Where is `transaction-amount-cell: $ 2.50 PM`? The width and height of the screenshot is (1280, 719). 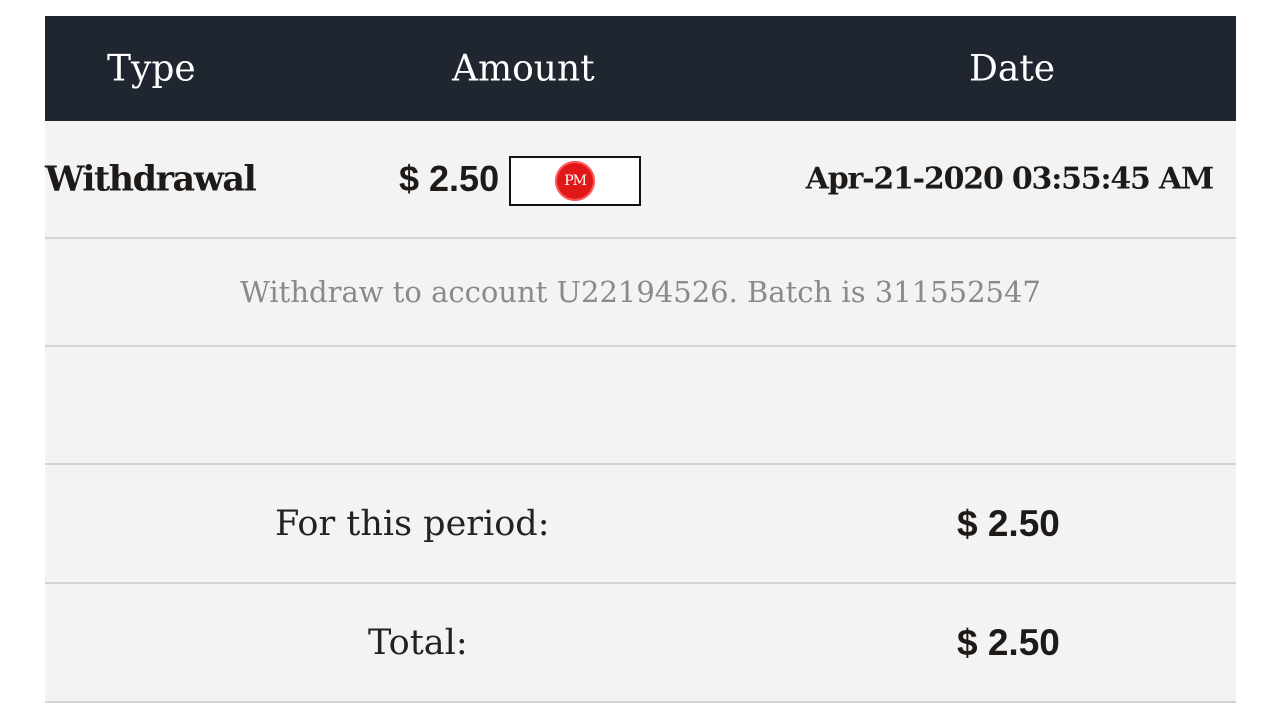
transaction-amount-cell: $ 2.50 PM is located at coordinates (520, 179).